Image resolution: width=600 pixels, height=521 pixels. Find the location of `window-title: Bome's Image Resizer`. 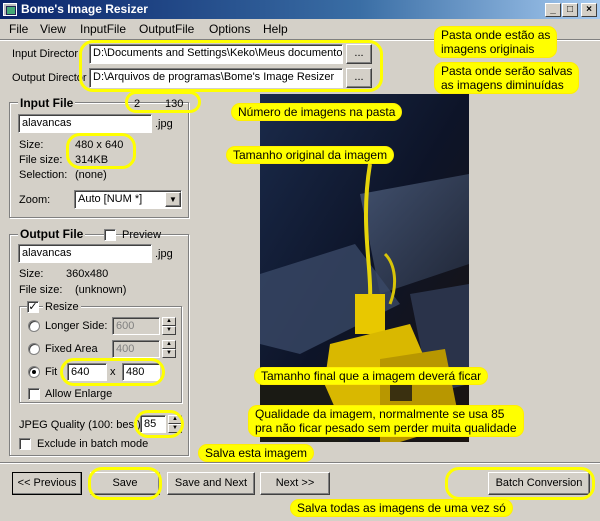

window-title: Bome's Image Resizer is located at coordinates (84, 9).